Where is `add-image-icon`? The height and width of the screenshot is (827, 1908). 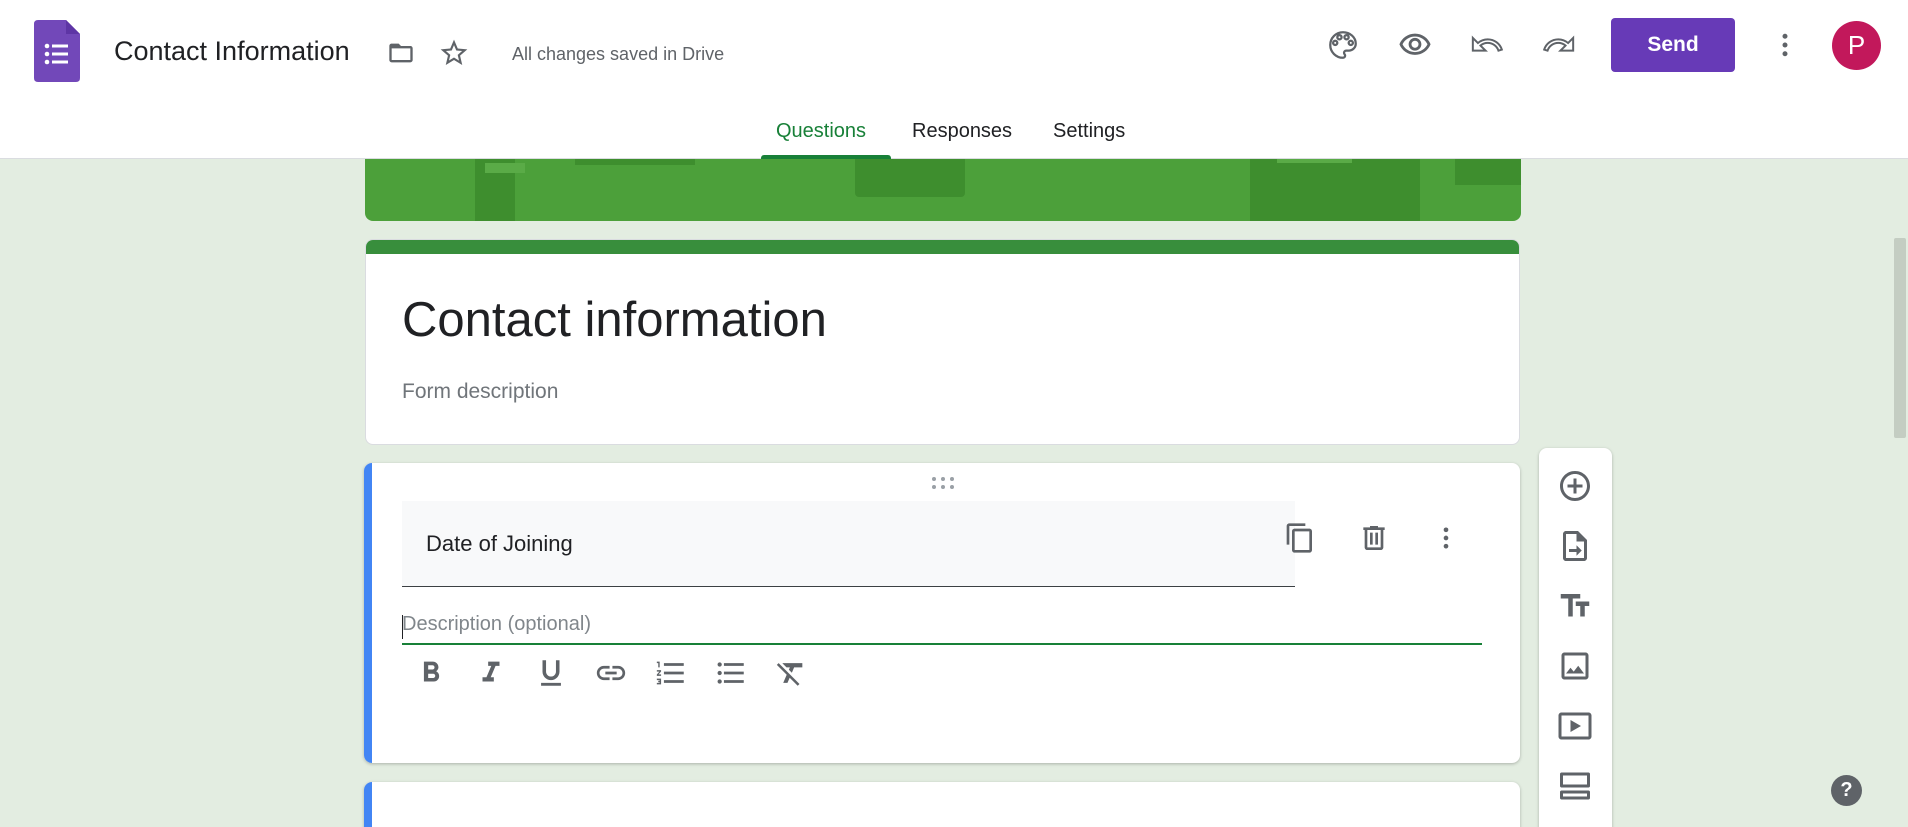 add-image-icon is located at coordinates (1575, 666).